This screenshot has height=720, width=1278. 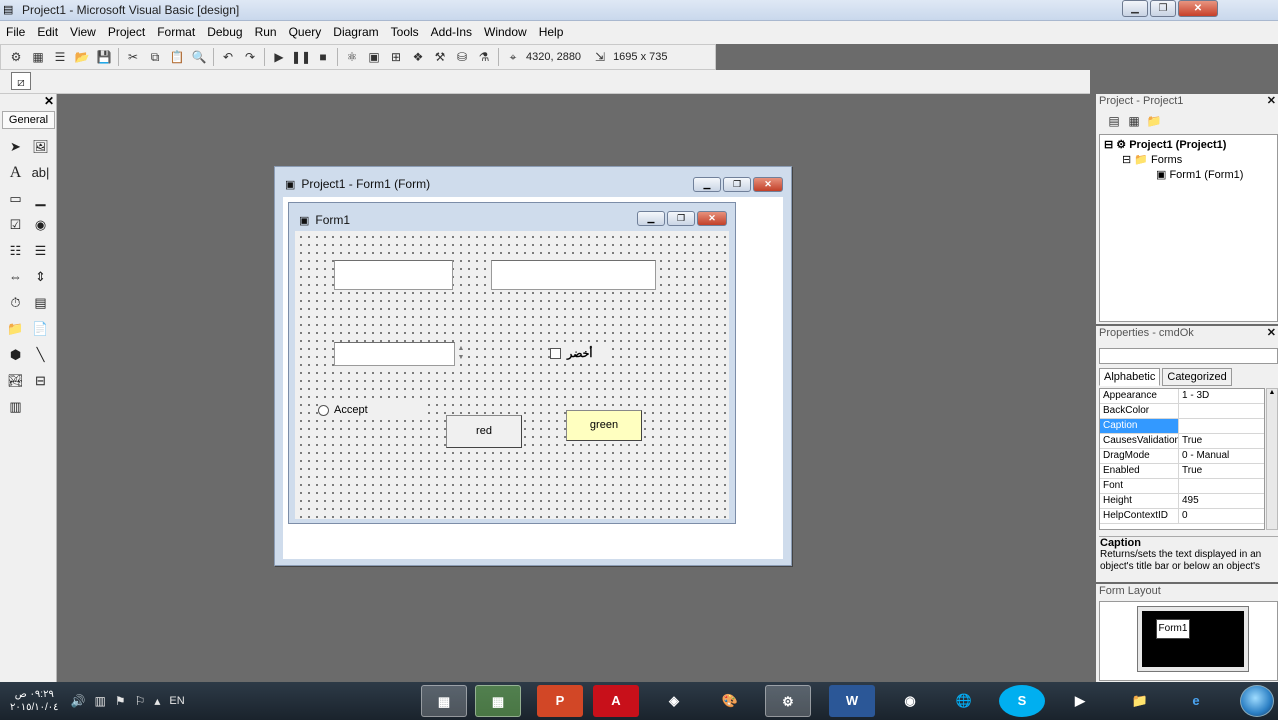 I want to click on acrobat-icon: A, so click(x=616, y=701).